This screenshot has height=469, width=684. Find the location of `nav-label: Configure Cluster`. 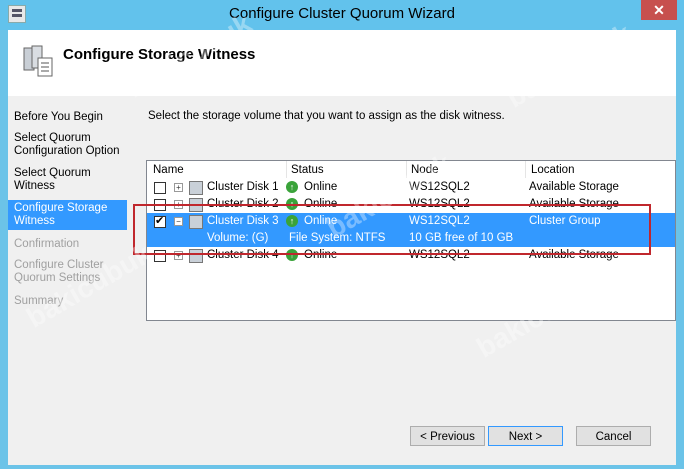

nav-label: Configure Cluster is located at coordinates (59, 265).